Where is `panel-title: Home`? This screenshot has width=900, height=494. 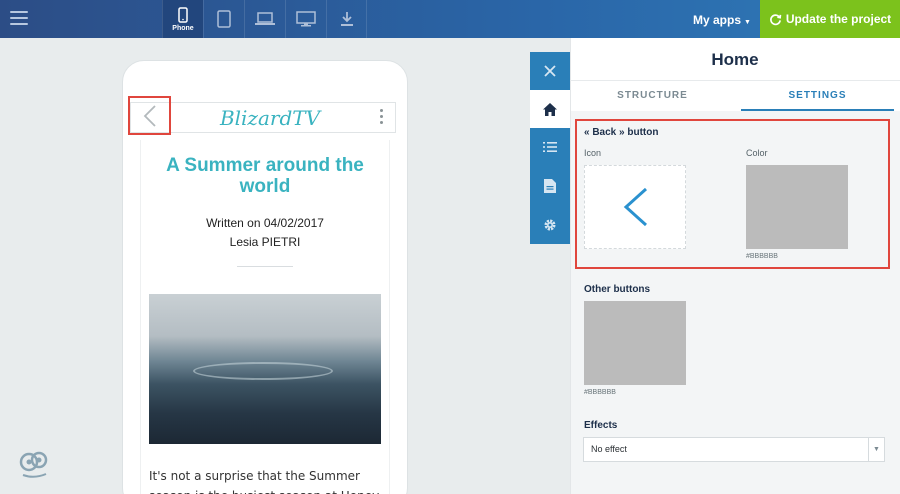
panel-title: Home is located at coordinates (735, 59).